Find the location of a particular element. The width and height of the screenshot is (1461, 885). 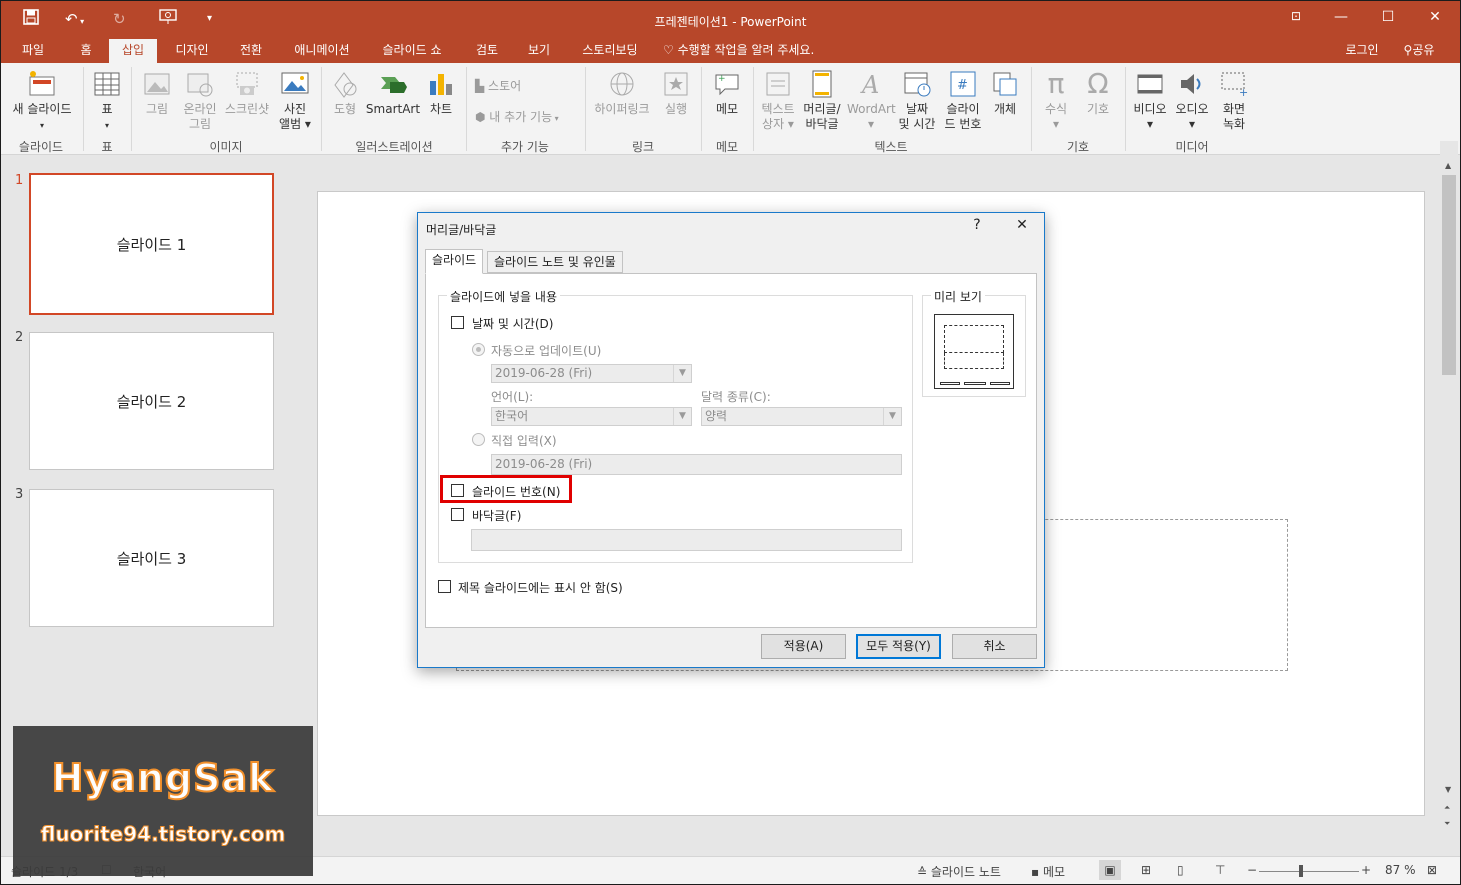

online-picture-label: 온라인 is located at coordinates (200, 109).